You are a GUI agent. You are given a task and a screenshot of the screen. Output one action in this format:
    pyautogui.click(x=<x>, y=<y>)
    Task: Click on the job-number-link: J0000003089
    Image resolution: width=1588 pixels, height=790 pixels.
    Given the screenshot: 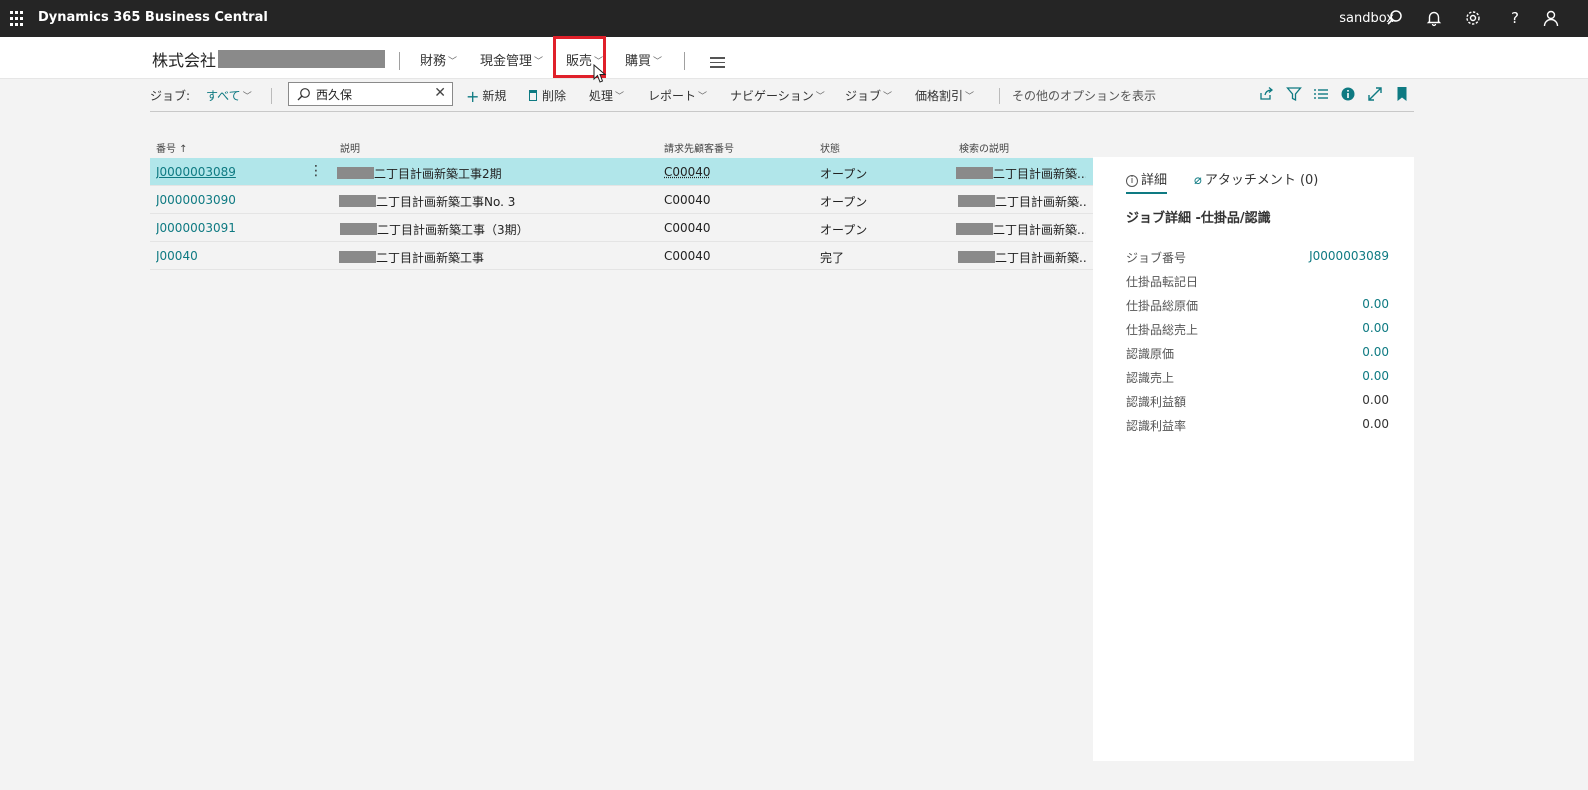 What is the action you would take?
    pyautogui.click(x=196, y=172)
    